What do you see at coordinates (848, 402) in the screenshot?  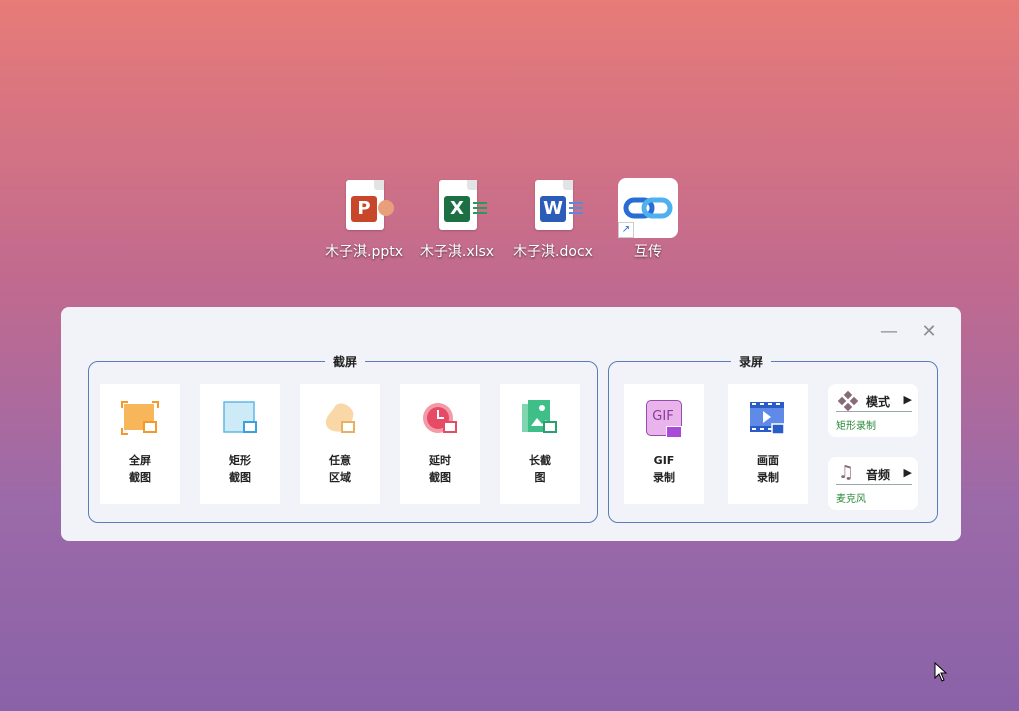 I see `diamond-grid-icon` at bounding box center [848, 402].